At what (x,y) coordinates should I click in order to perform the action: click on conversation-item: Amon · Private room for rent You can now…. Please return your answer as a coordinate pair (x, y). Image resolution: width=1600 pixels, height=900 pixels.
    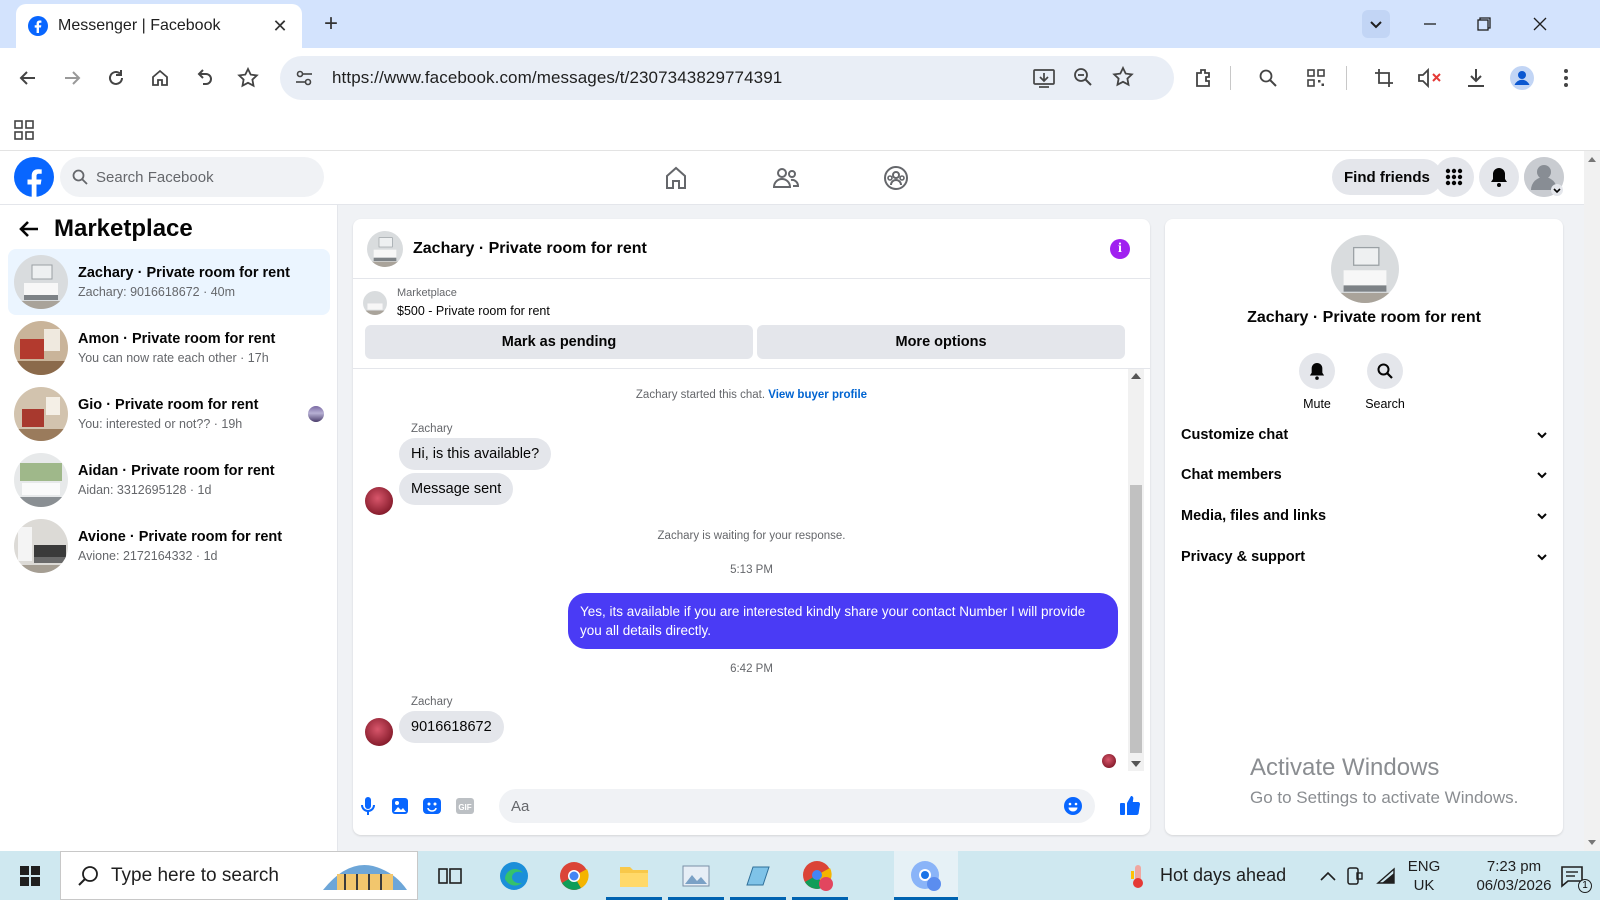
    Looking at the image, I should click on (169, 348).